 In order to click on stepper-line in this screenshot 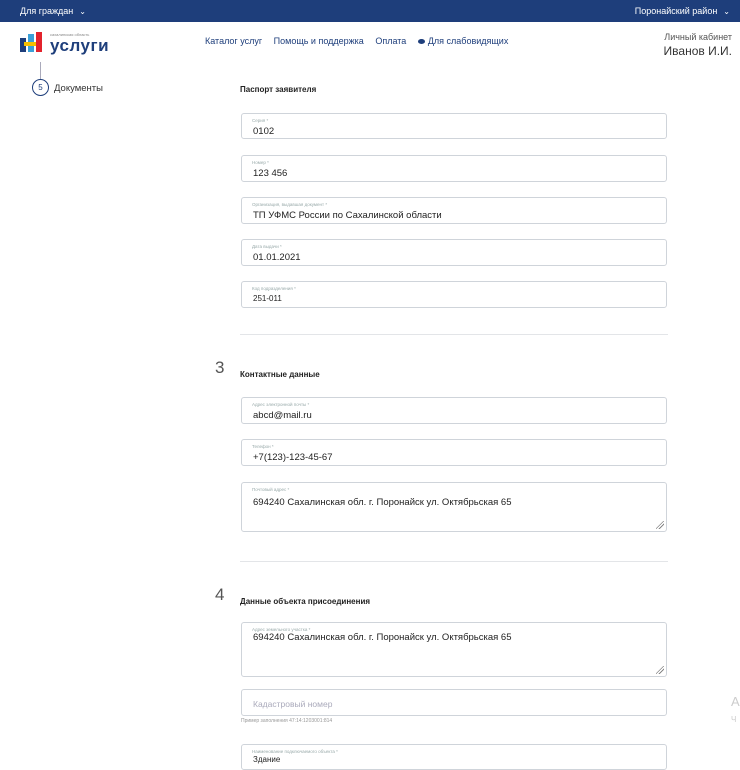, I will do `click(40, 70)`.